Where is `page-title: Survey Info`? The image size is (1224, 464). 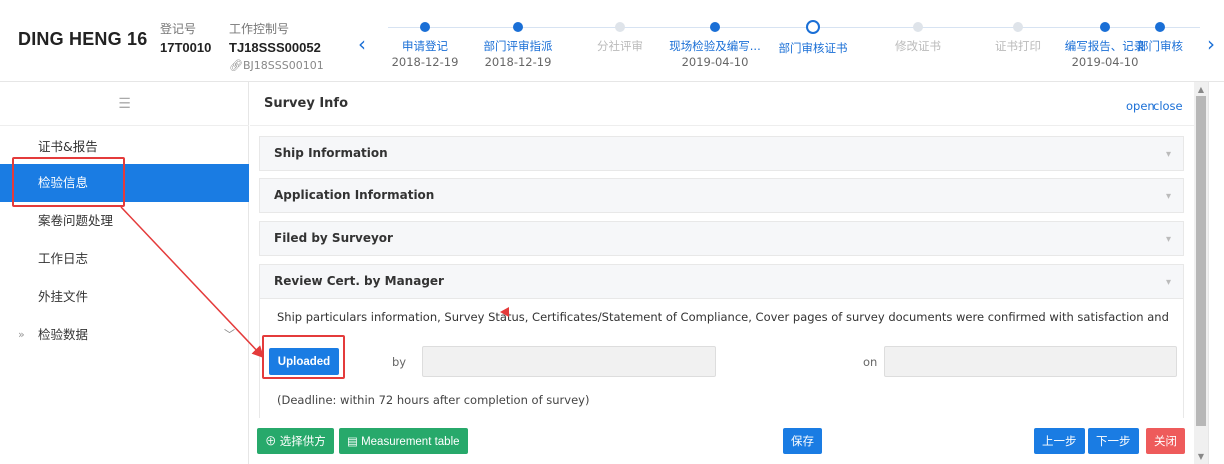 page-title: Survey Info is located at coordinates (306, 103).